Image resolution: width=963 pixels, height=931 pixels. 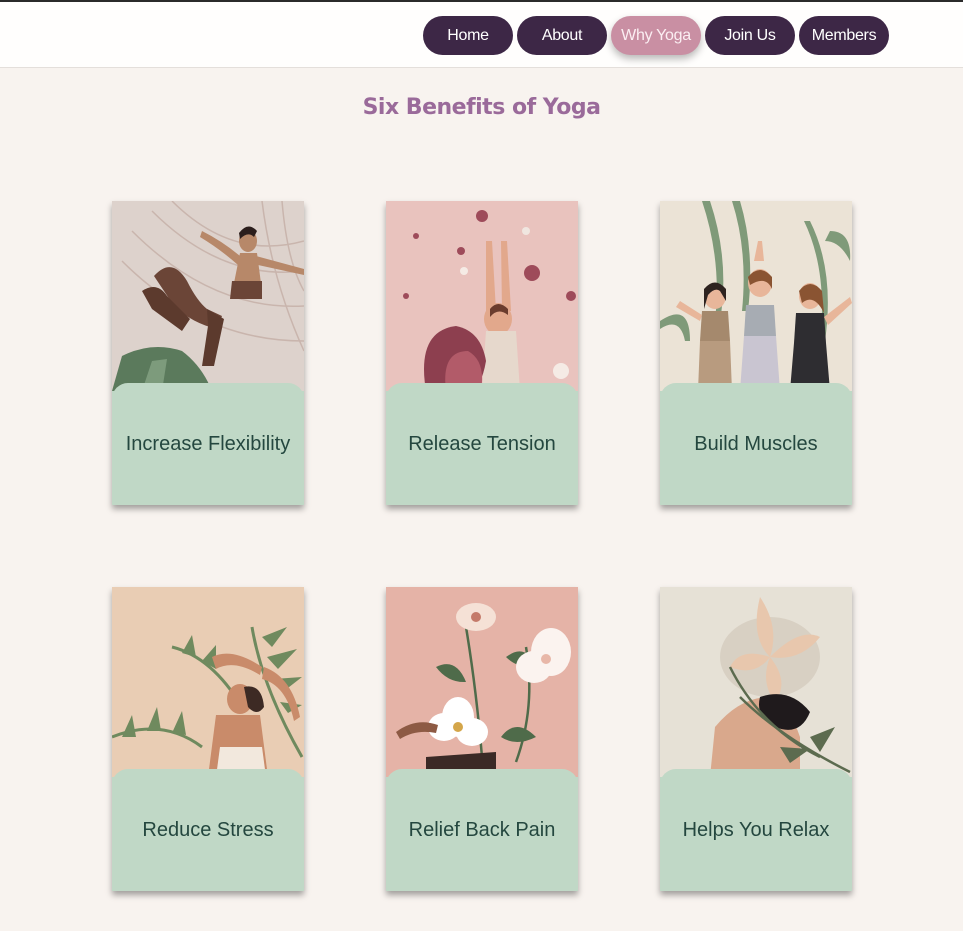 I want to click on nav-why-yoga-button: Why Yoga, so click(x=656, y=35).